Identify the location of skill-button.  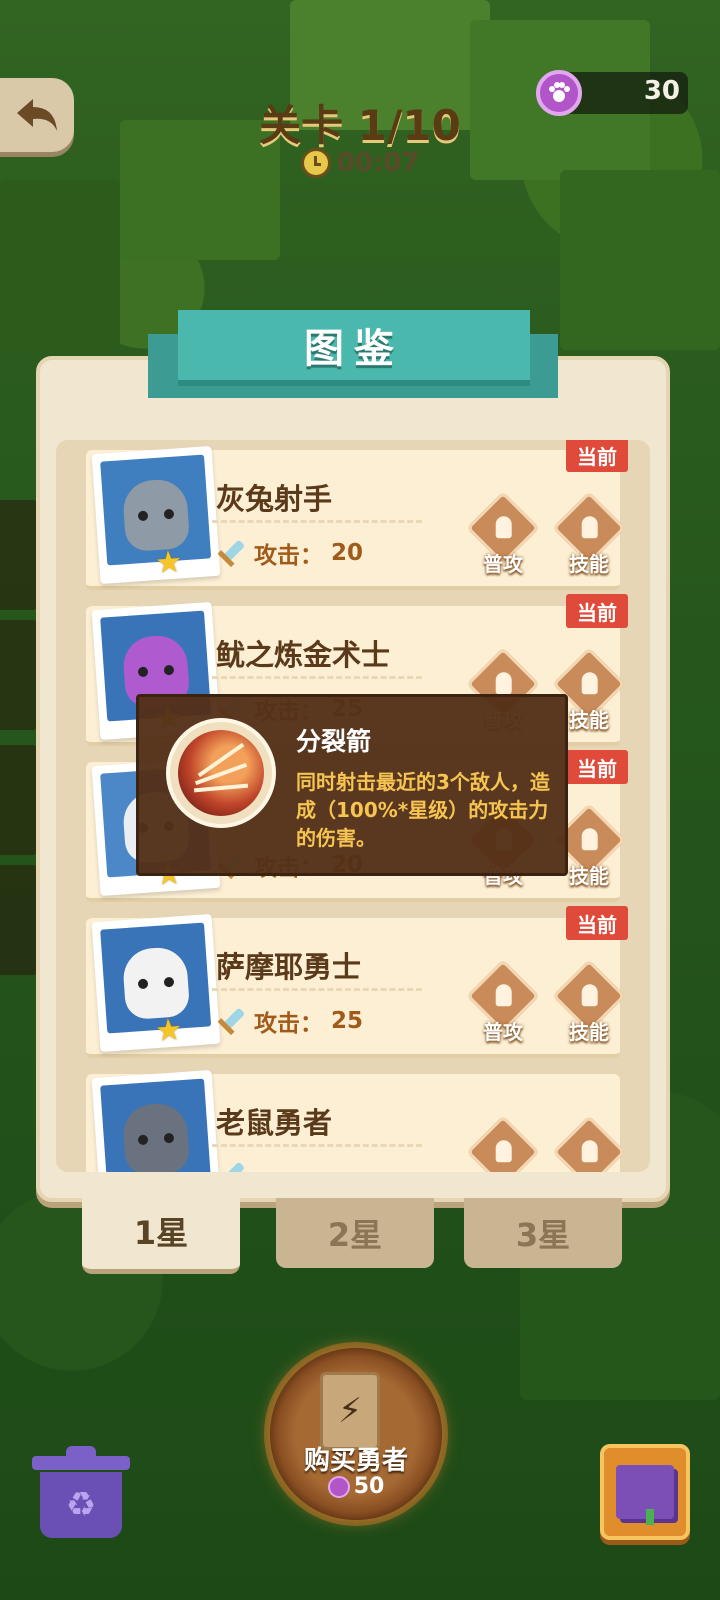
(589, 1143).